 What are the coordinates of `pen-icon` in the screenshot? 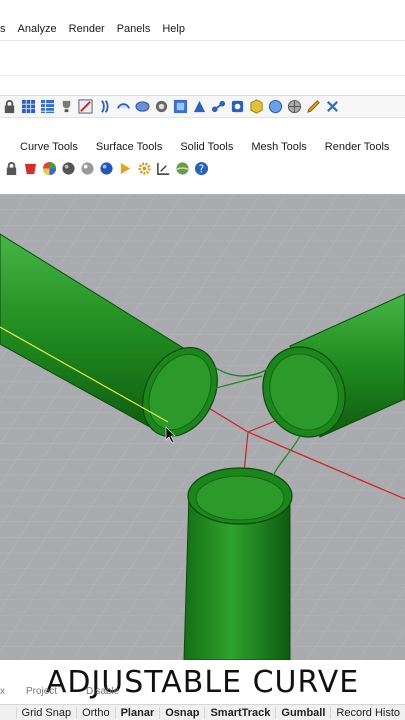 It's located at (313, 106).